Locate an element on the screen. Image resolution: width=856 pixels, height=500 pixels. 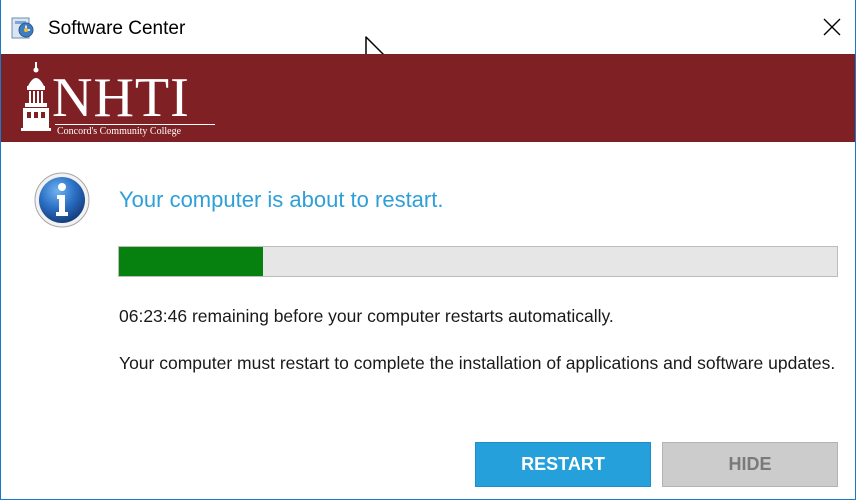
restart-button: RESTART is located at coordinates (563, 464).